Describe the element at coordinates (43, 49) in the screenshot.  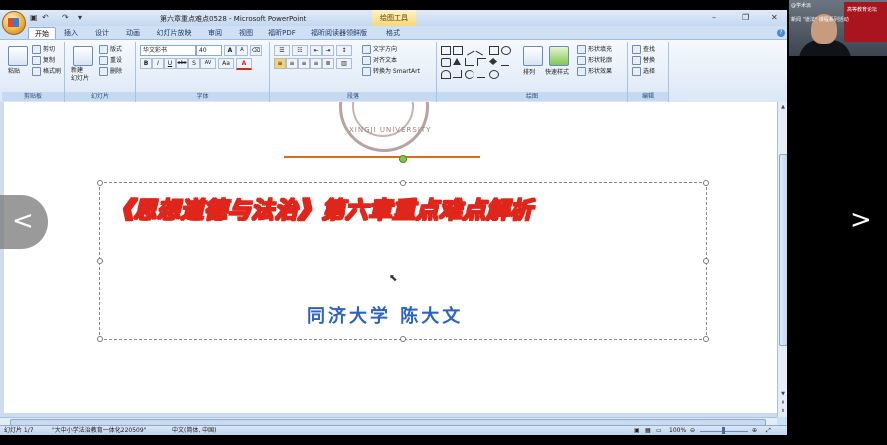
I see `cut-button: 剪切` at that location.